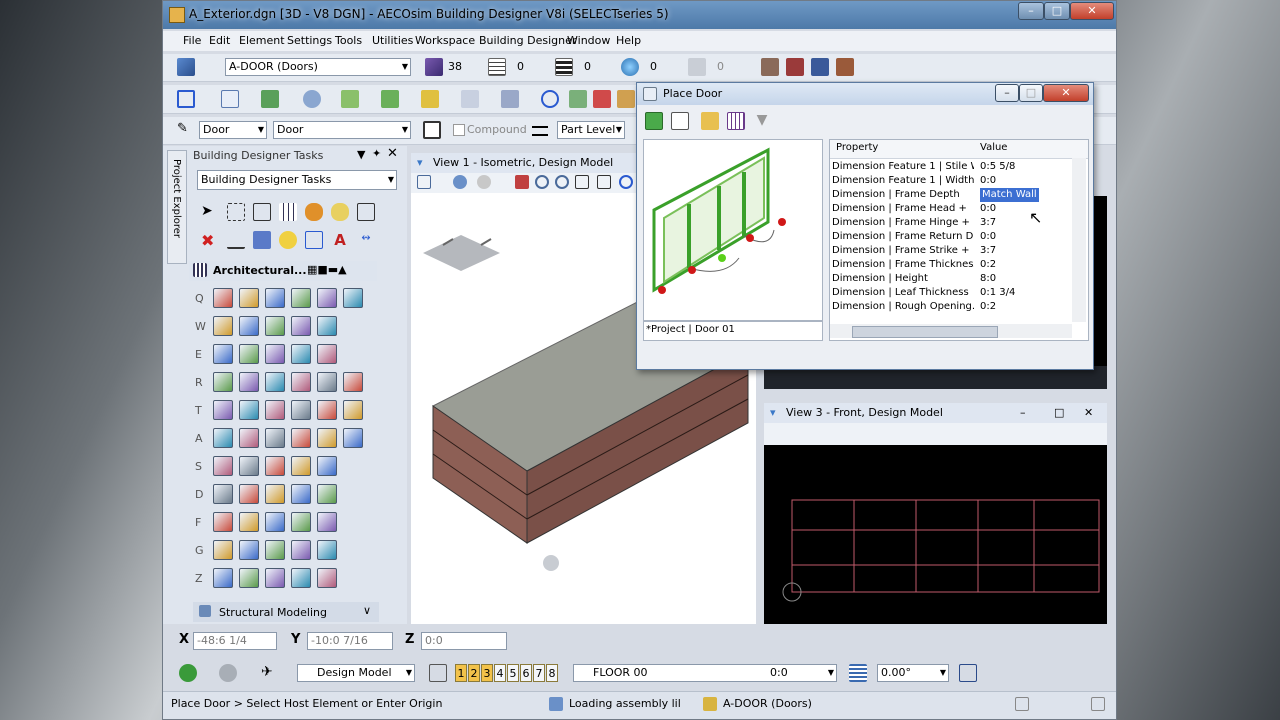 The image size is (1280, 720). I want to click on view-button-8: 8, so click(552, 673).